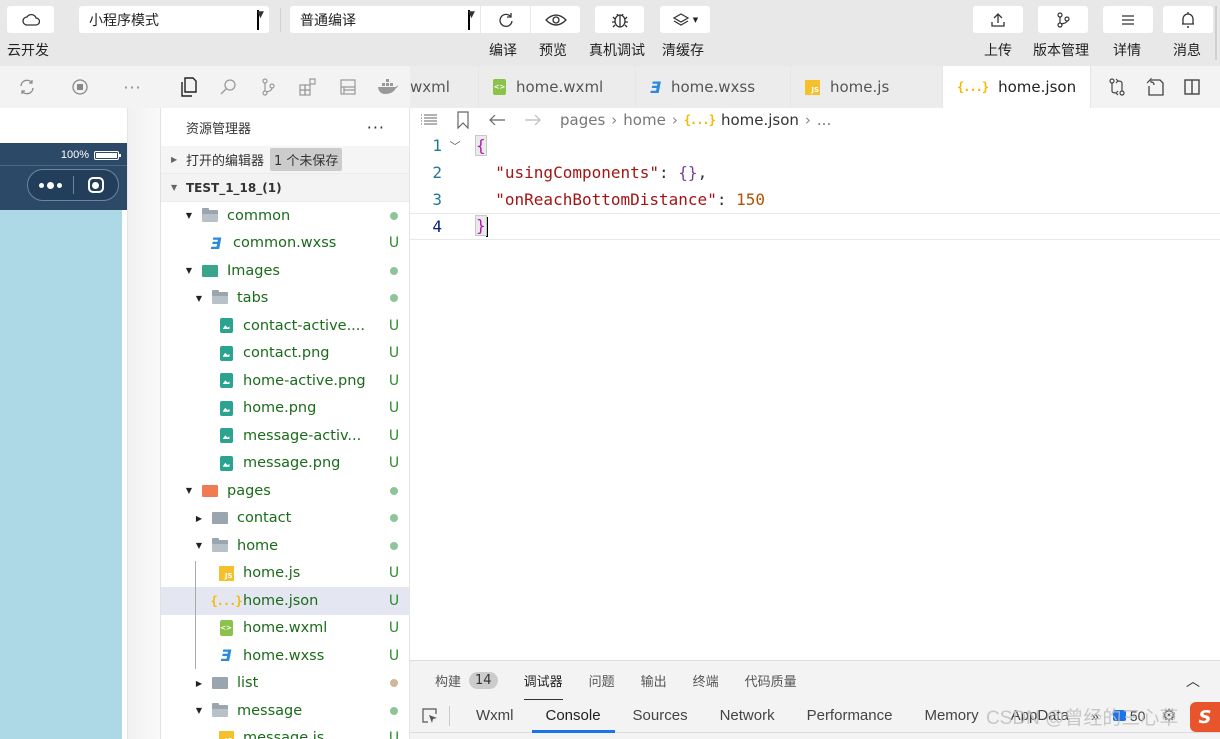 Image resolution: width=1220 pixels, height=739 pixels. Describe the element at coordinates (285, 409) in the screenshot. I see `tree-item: home.png U` at that location.